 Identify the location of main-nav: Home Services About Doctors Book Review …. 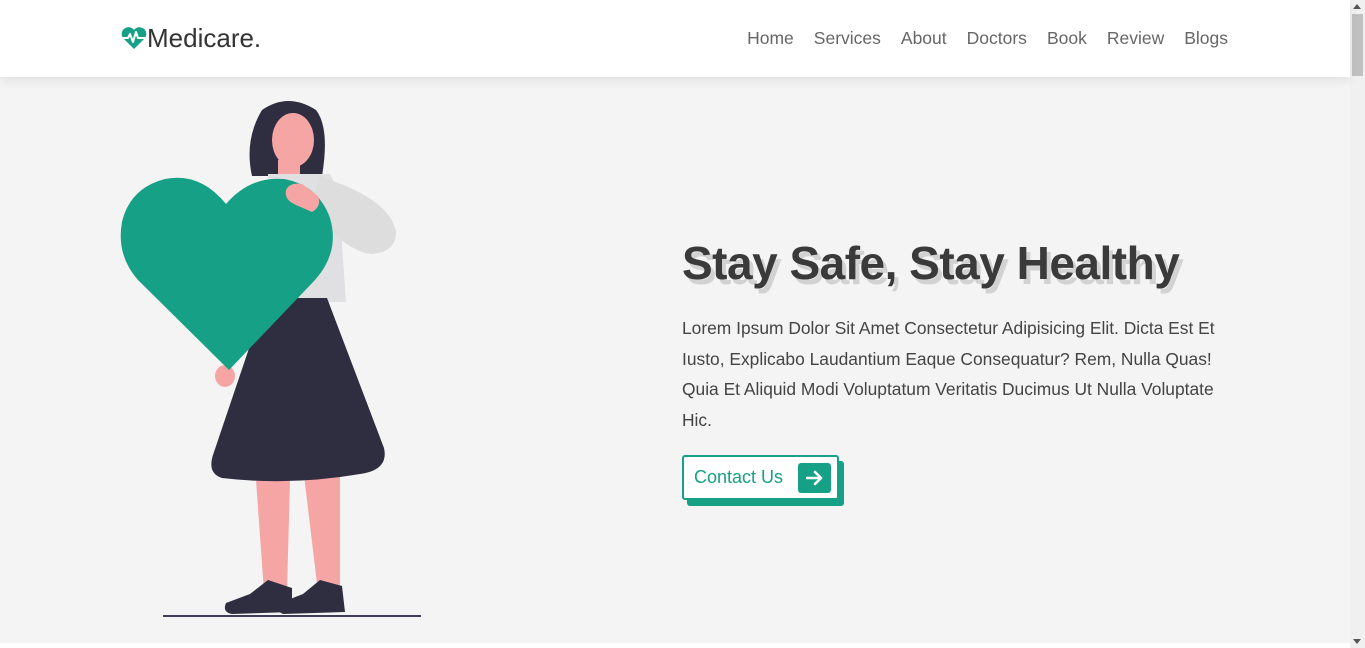
(987, 38).